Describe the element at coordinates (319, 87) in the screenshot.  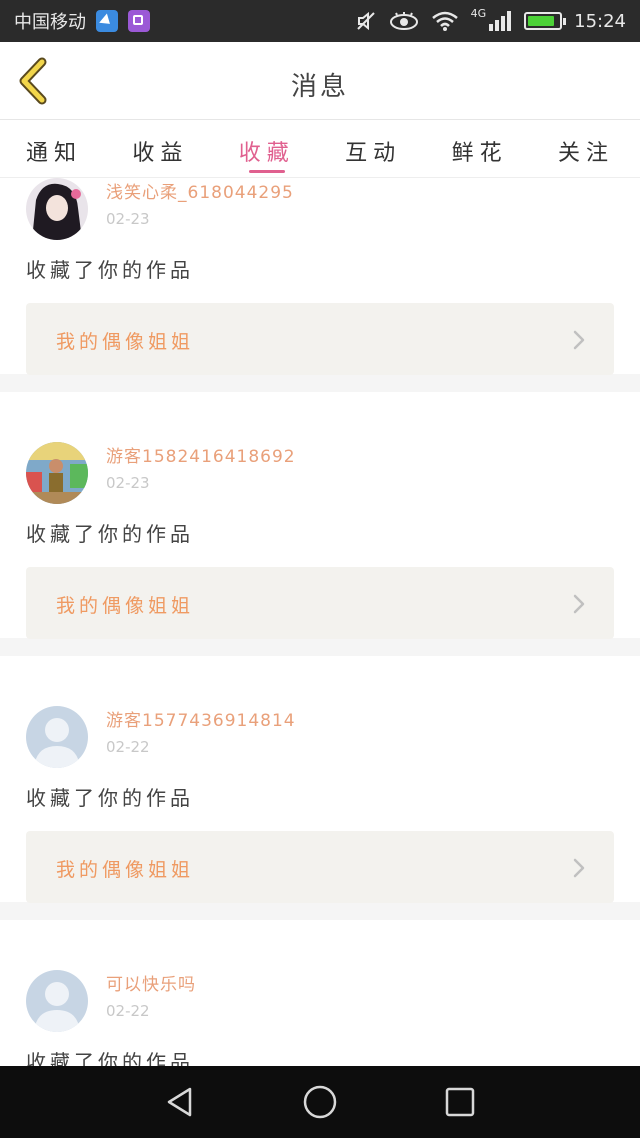
I see `page-title: 消息` at that location.